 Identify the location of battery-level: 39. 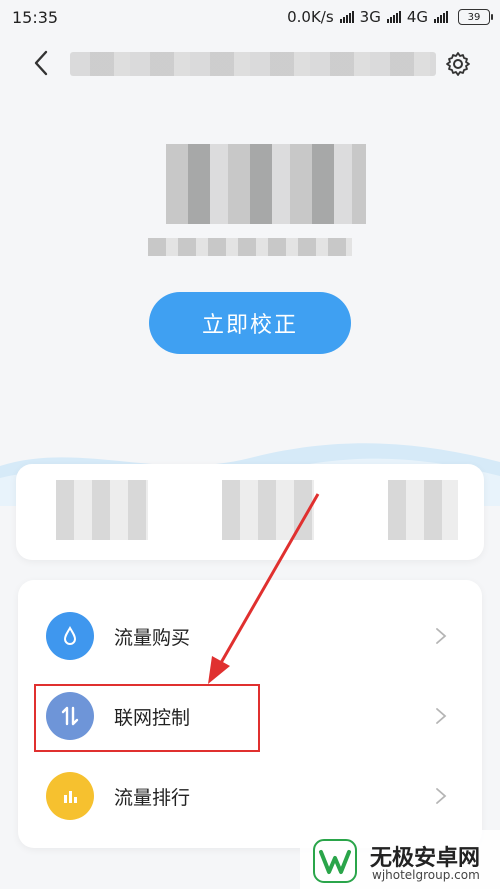
(474, 17).